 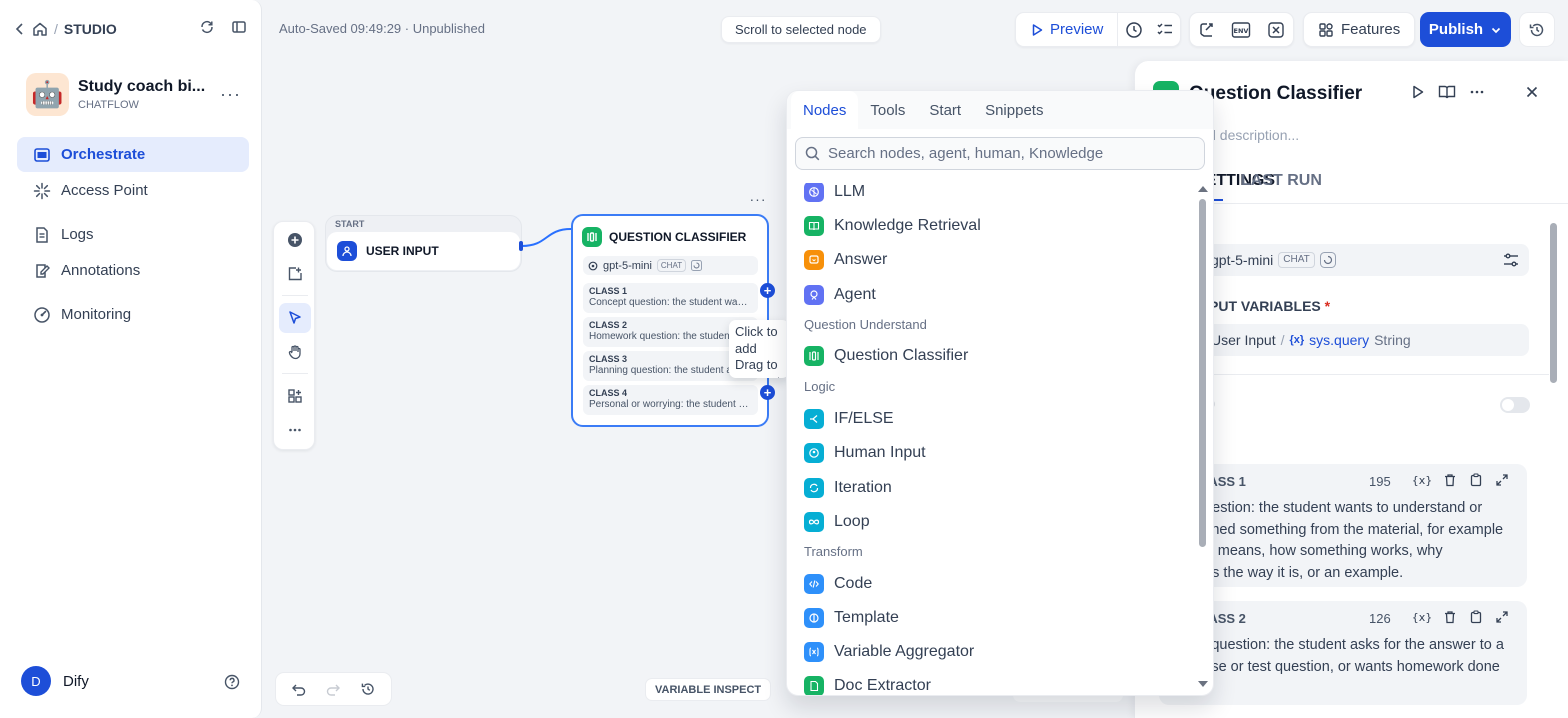 I want to click on svg-text: {x}, so click(x=1422, y=617).